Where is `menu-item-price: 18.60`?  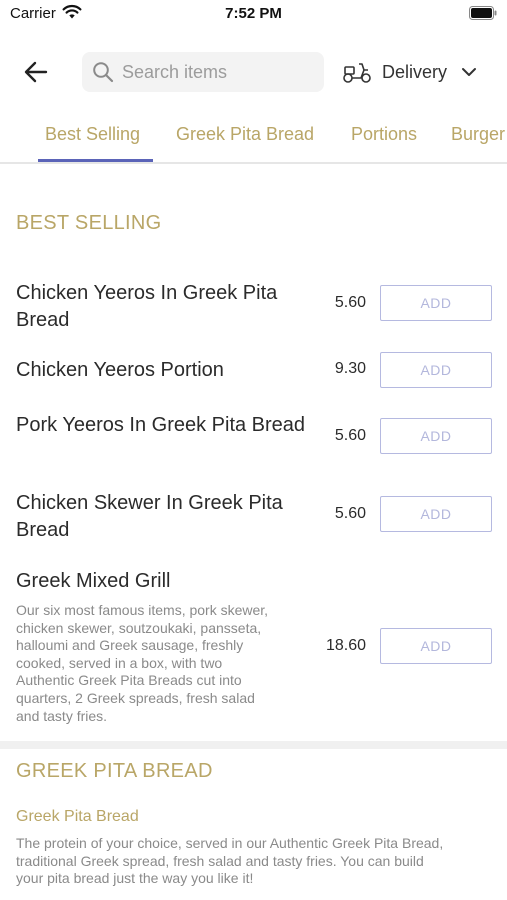
menu-item-price: 18.60 is located at coordinates (345, 645).